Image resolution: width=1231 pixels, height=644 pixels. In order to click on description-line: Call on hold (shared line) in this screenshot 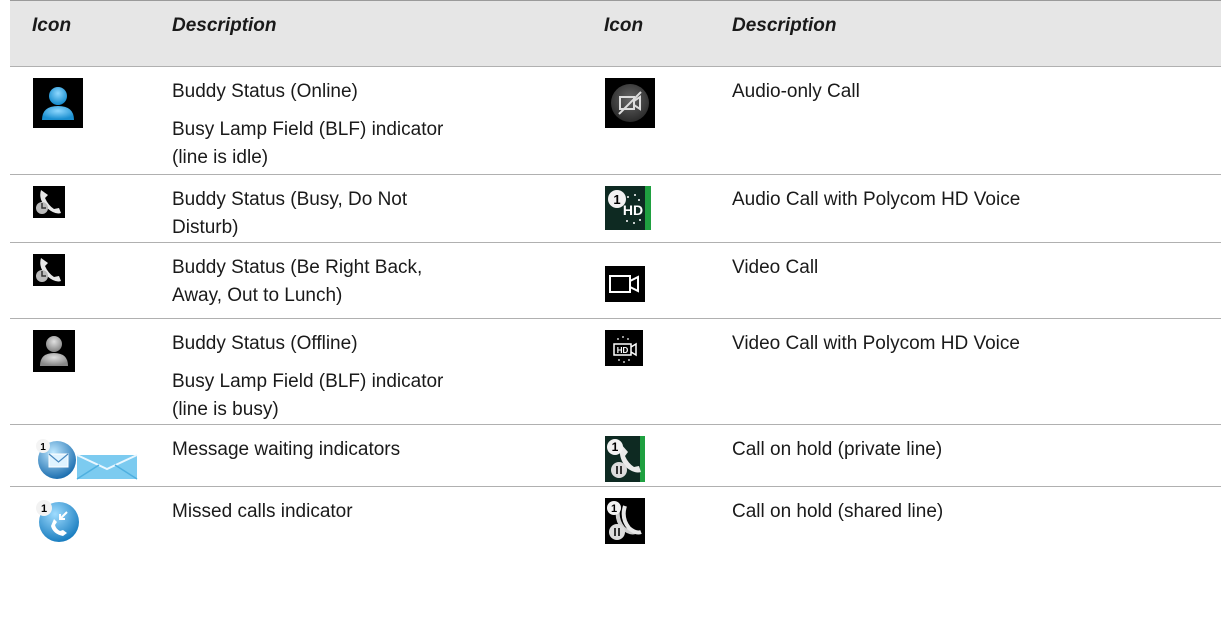, I will do `click(838, 511)`.